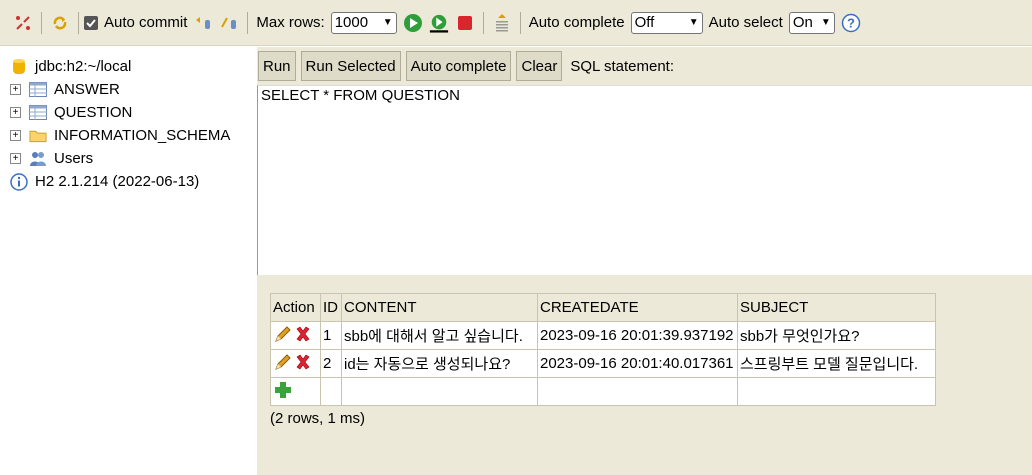 The image size is (1032, 475). Describe the element at coordinates (351, 22) in the screenshot. I see `max-rows-value: 1000` at that location.